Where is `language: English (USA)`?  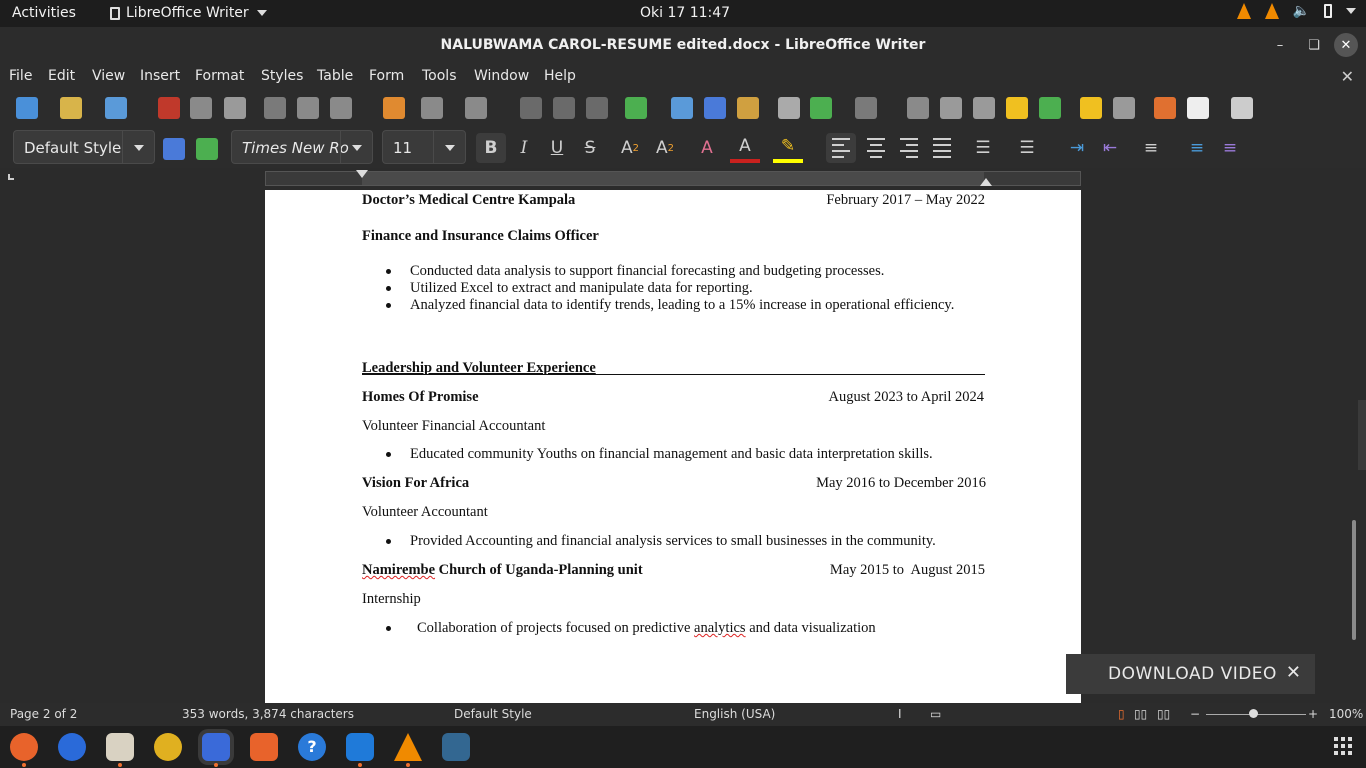 language: English (USA) is located at coordinates (734, 714).